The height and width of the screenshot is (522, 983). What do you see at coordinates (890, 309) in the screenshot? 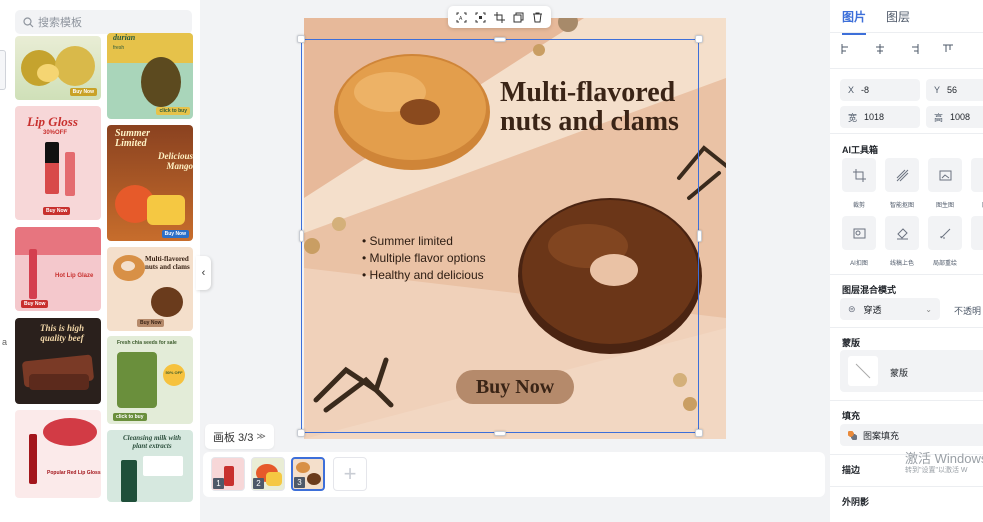
I see `blend-mode-select: ⊜ 穿透 ⌄` at bounding box center [890, 309].